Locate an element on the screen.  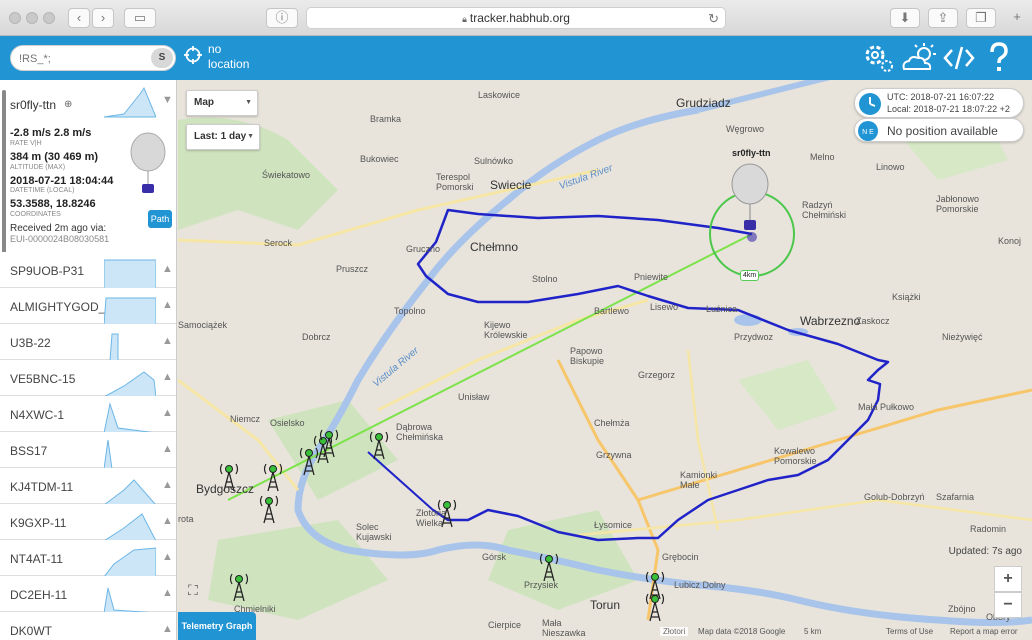
place-label-topolno: Topolno is located at coordinates (410, 311).